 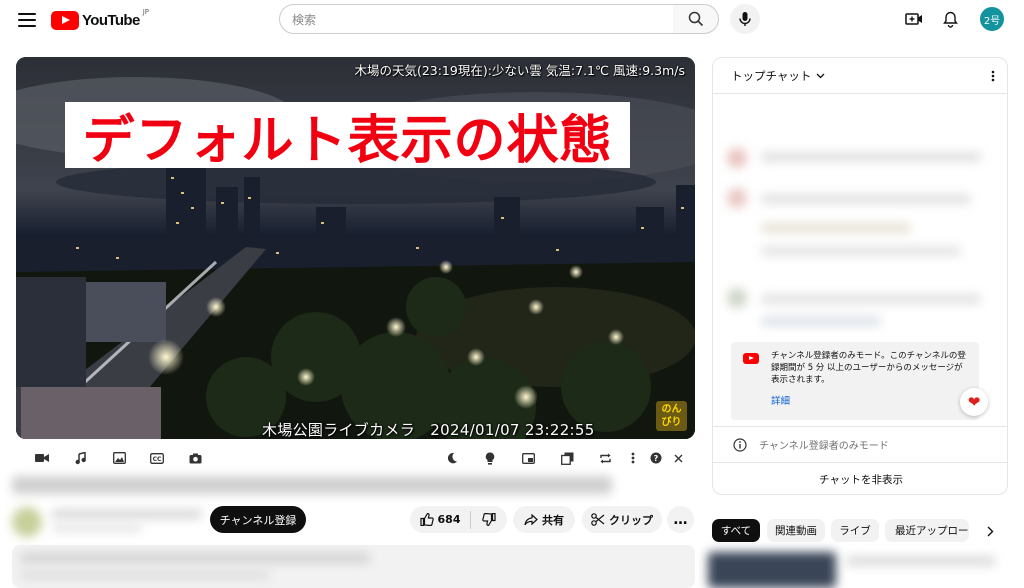 I want to click on video-icon, so click(x=42, y=458).